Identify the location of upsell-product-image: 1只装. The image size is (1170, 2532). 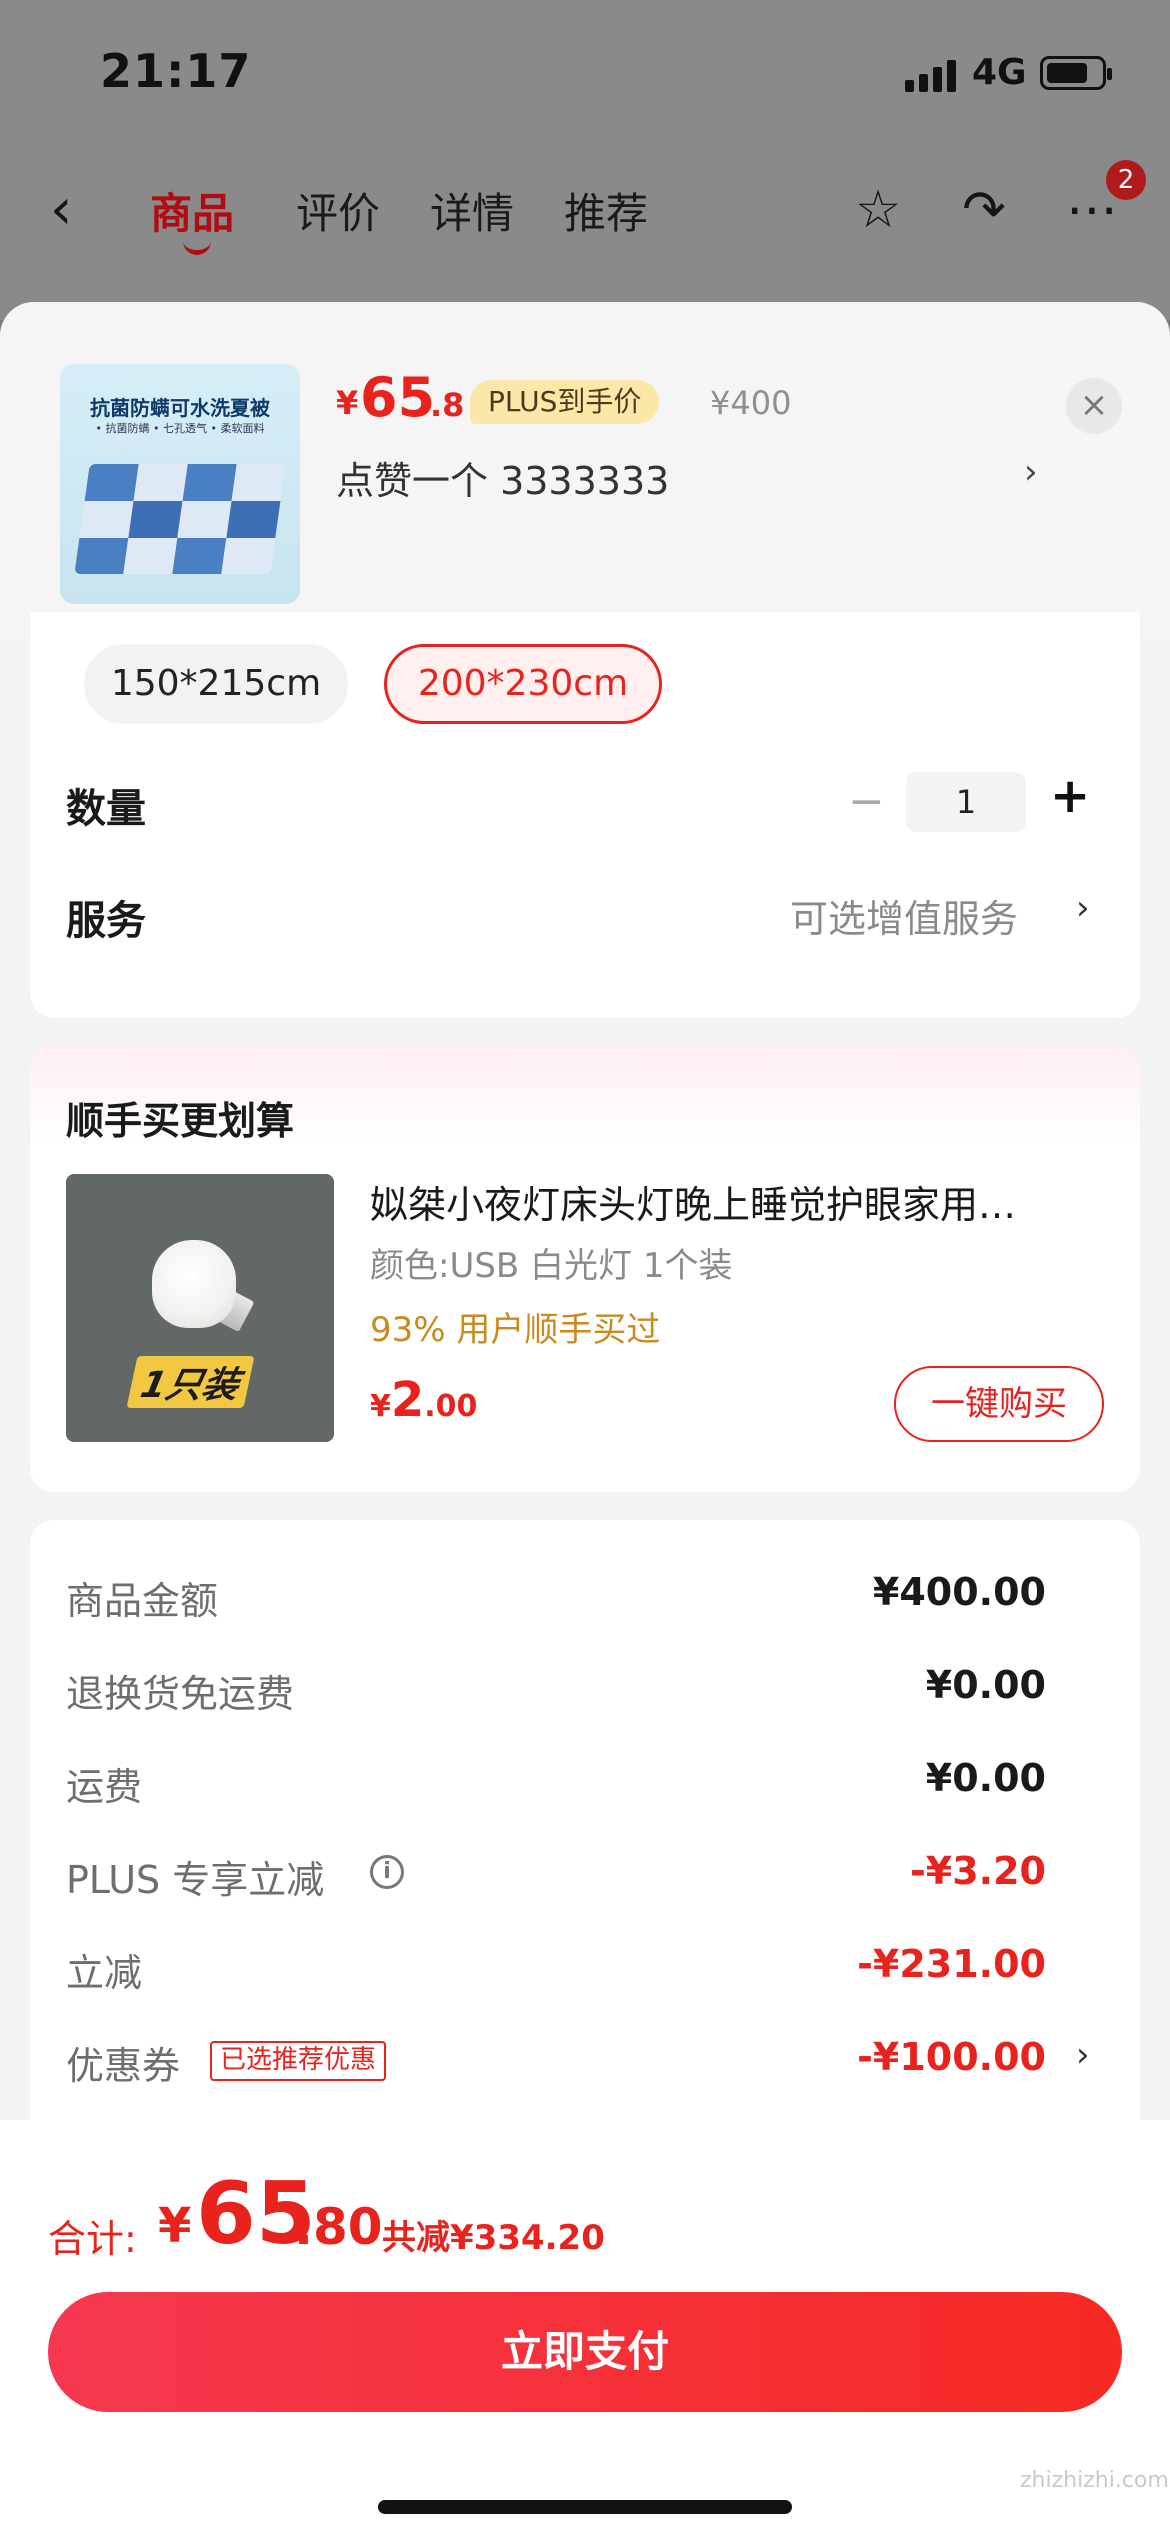
(200, 1308).